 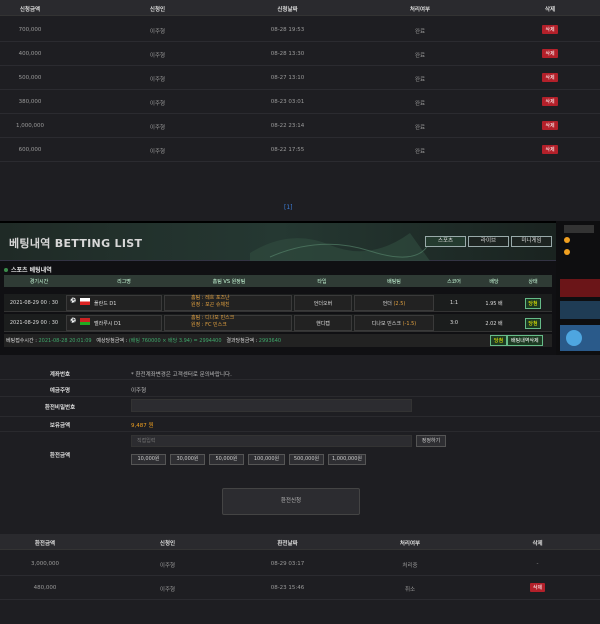 I want to click on row-delete: -, so click(x=537, y=564).